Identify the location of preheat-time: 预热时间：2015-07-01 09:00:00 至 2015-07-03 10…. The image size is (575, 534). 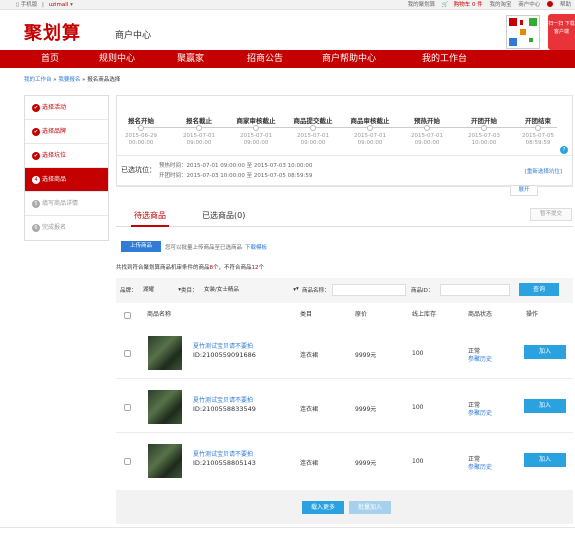
(236, 166).